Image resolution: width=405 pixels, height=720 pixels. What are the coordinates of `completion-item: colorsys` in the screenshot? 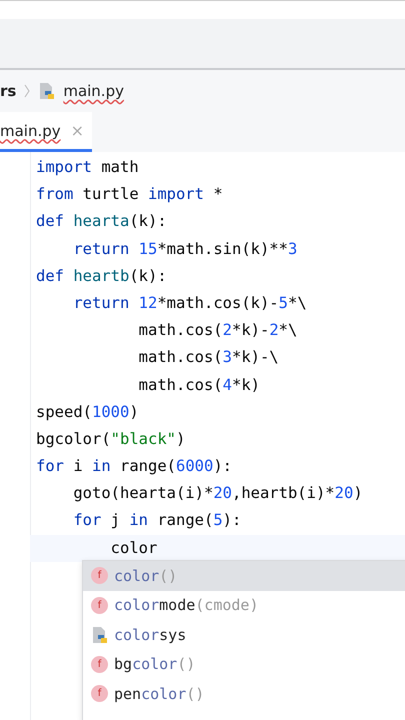 It's located at (244, 635).